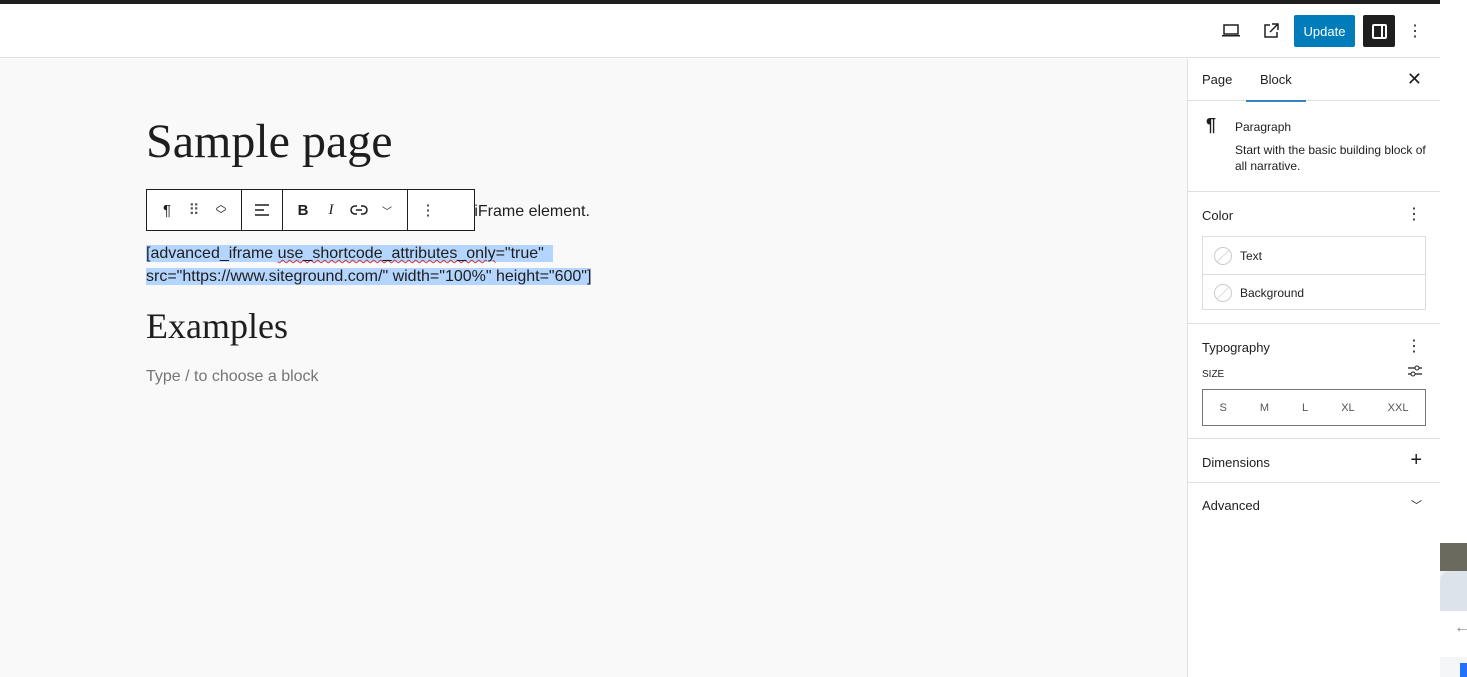 The image size is (1467, 677). I want to click on italic-icon: I, so click(331, 210).